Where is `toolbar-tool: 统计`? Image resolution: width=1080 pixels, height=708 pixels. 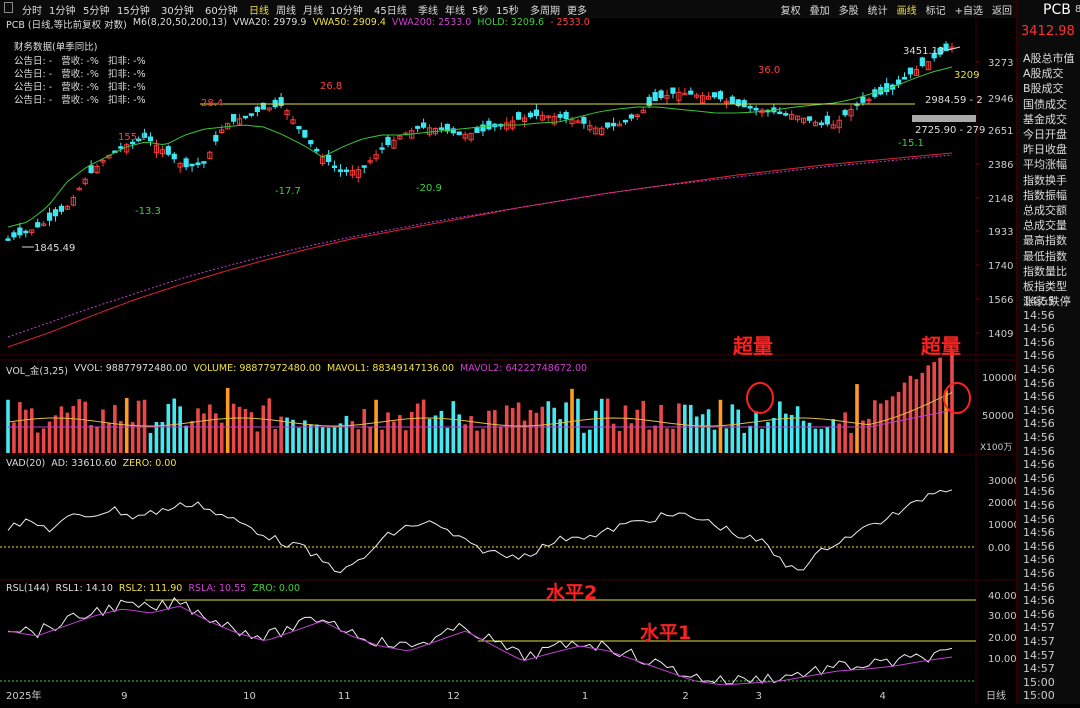
toolbar-tool: 统计 is located at coordinates (878, 9).